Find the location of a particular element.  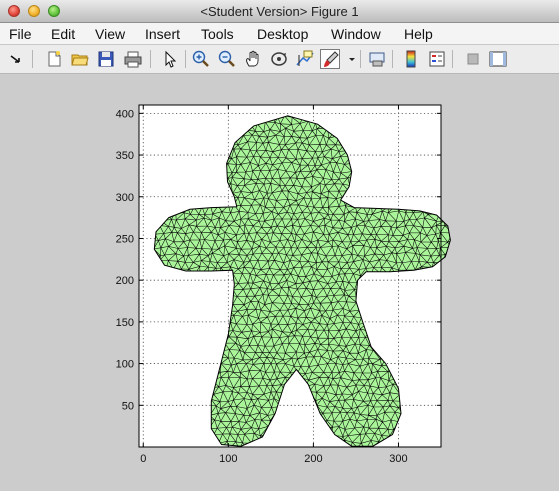

y-tick-label: 150 is located at coordinates (125, 323).